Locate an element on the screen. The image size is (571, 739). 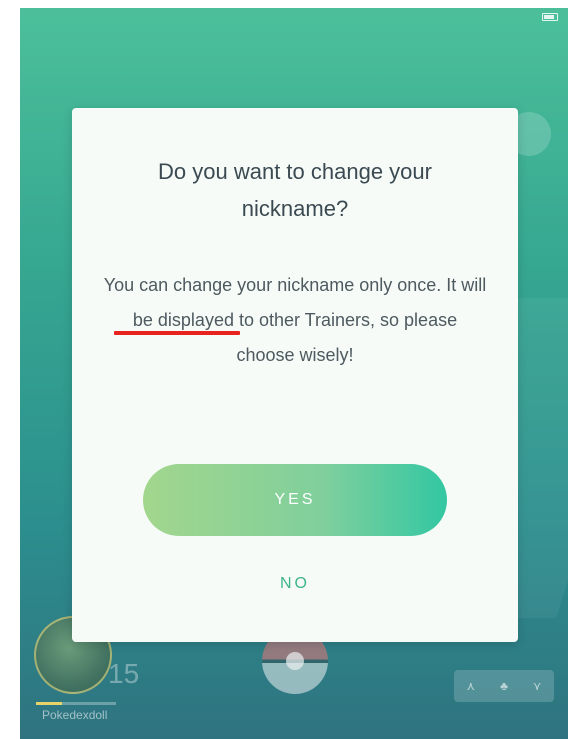
pokemon-silhouette-icon: ♣ is located at coordinates (504, 686).